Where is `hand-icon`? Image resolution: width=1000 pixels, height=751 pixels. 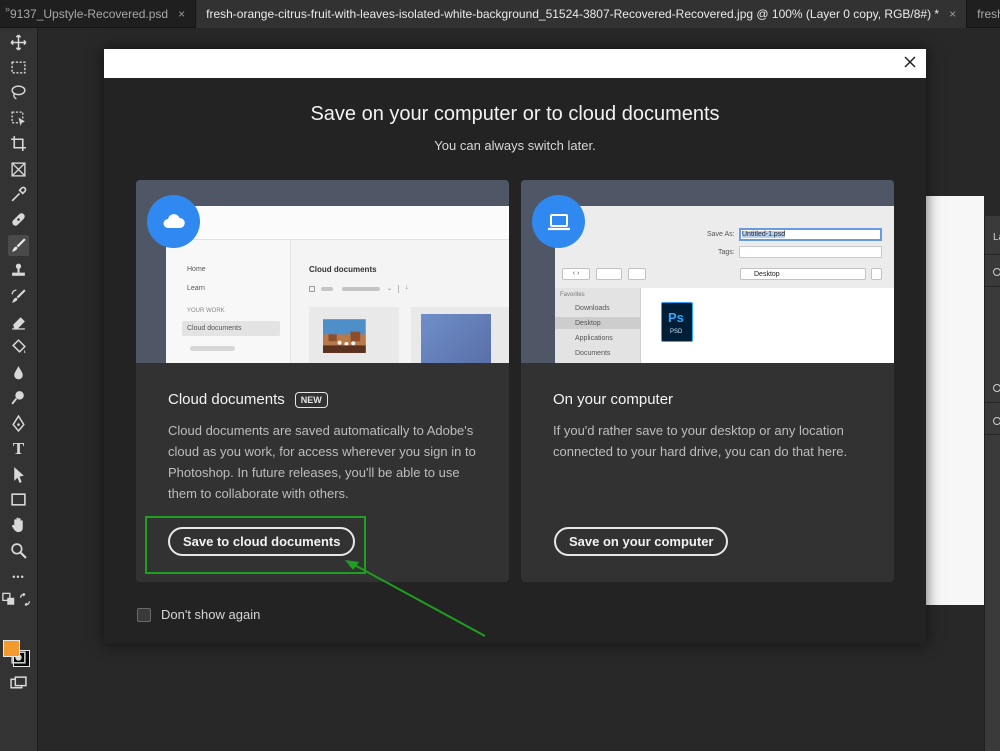 hand-icon is located at coordinates (18, 524).